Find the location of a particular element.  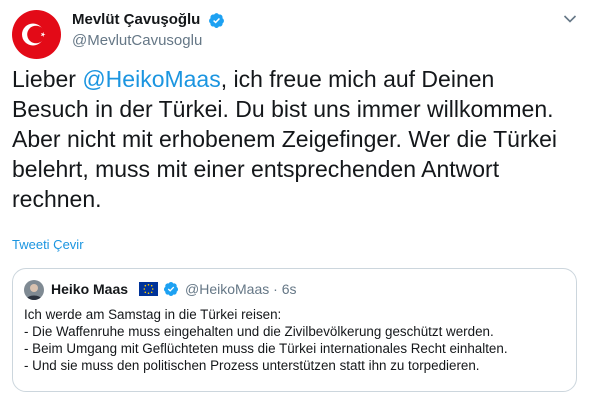

author-name: Mevlüt Çavuşoğlu is located at coordinates (136, 19).